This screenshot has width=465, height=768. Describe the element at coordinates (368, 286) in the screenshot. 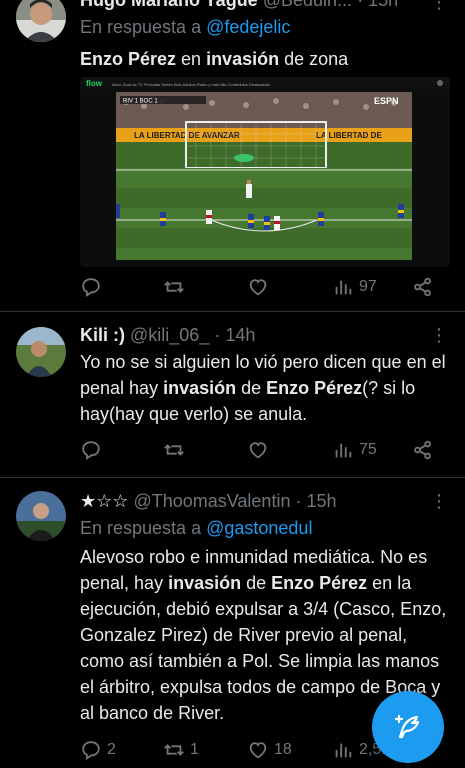

I see `view-count: 97` at that location.